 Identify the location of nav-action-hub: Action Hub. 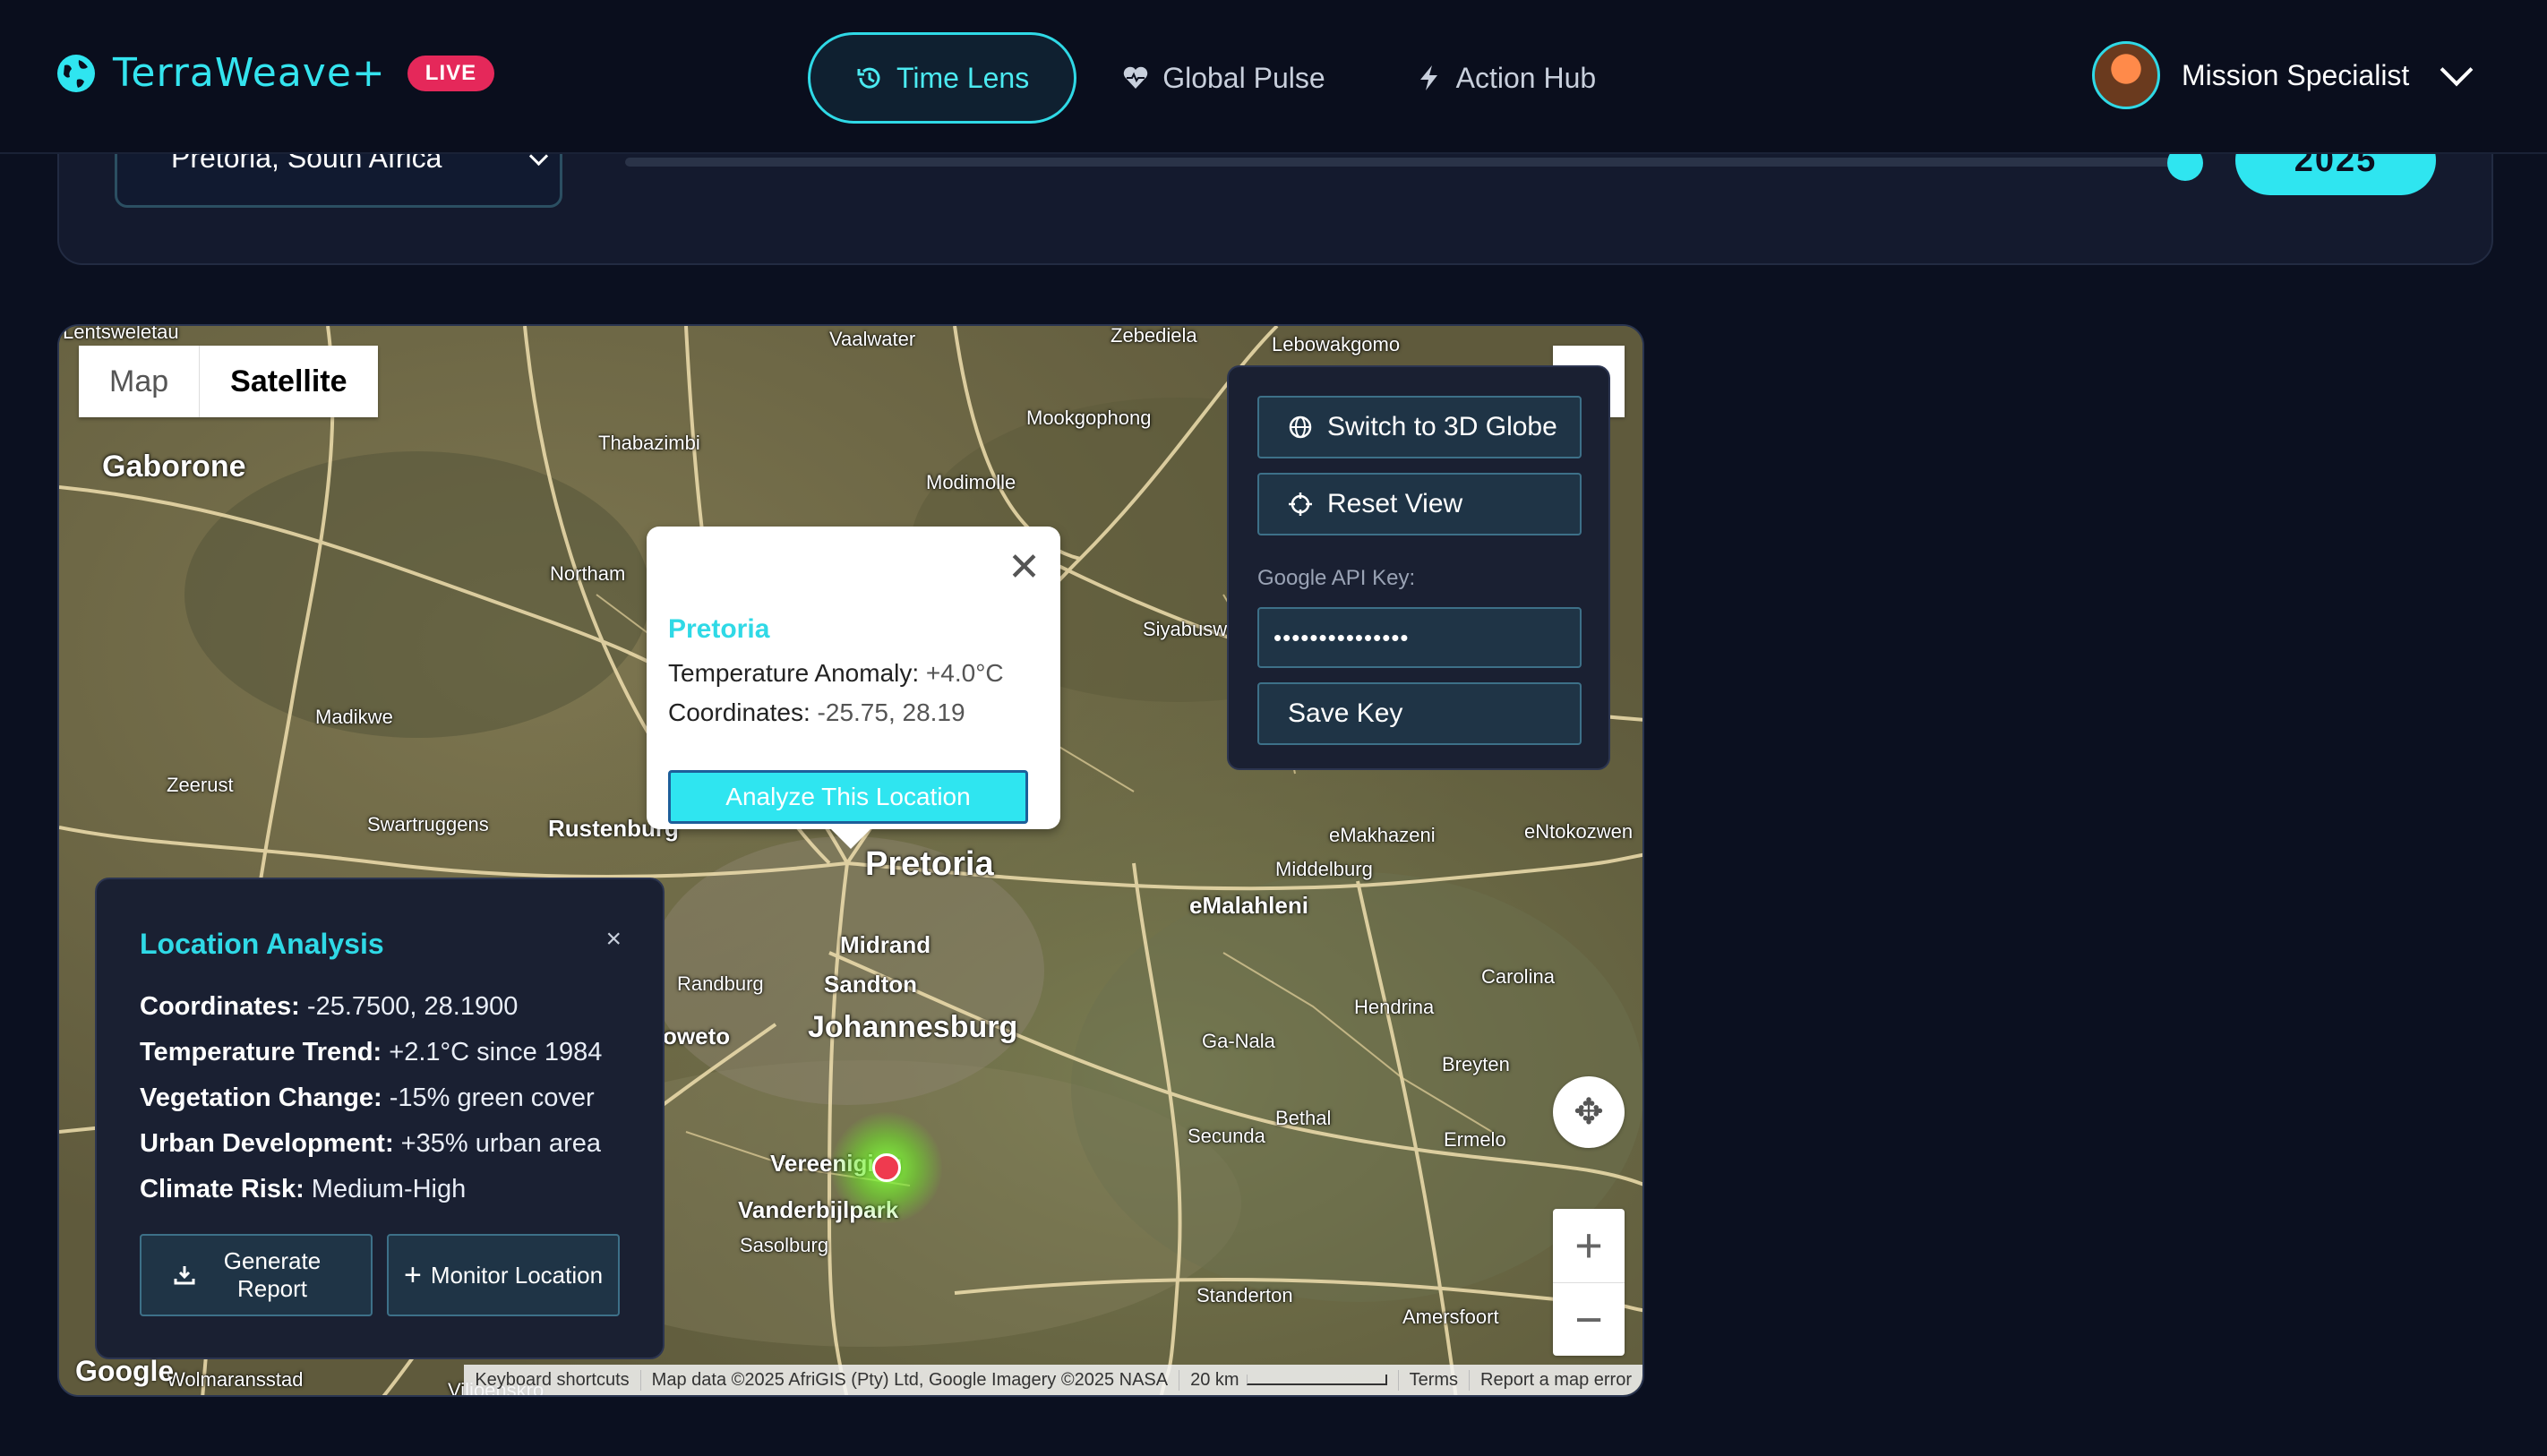
(1506, 78).